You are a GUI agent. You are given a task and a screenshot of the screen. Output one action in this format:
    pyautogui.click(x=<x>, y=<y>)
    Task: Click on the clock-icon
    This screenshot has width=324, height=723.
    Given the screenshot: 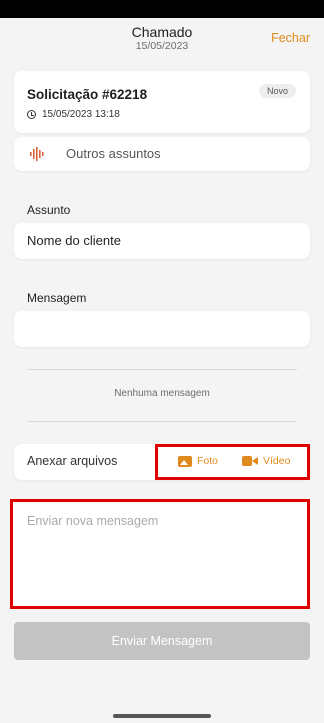 What is the action you would take?
    pyautogui.click(x=31, y=114)
    